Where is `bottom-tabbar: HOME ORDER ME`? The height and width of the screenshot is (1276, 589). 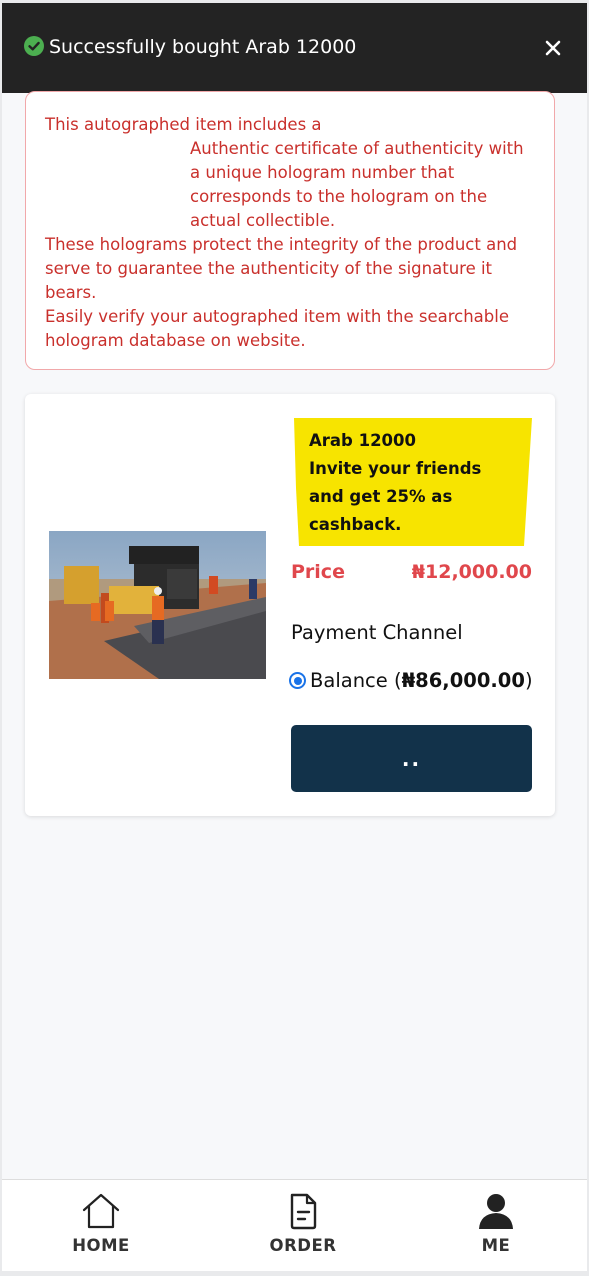
bottom-tabbar: HOME ORDER ME is located at coordinates (294, 1225).